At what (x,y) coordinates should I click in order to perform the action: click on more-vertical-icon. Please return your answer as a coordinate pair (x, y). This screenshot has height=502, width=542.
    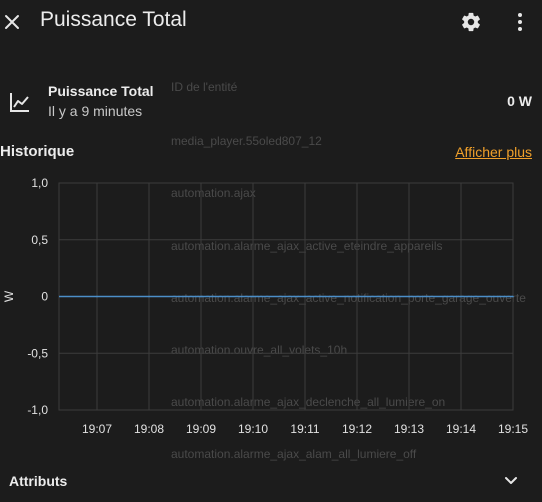
    Looking at the image, I should click on (520, 22).